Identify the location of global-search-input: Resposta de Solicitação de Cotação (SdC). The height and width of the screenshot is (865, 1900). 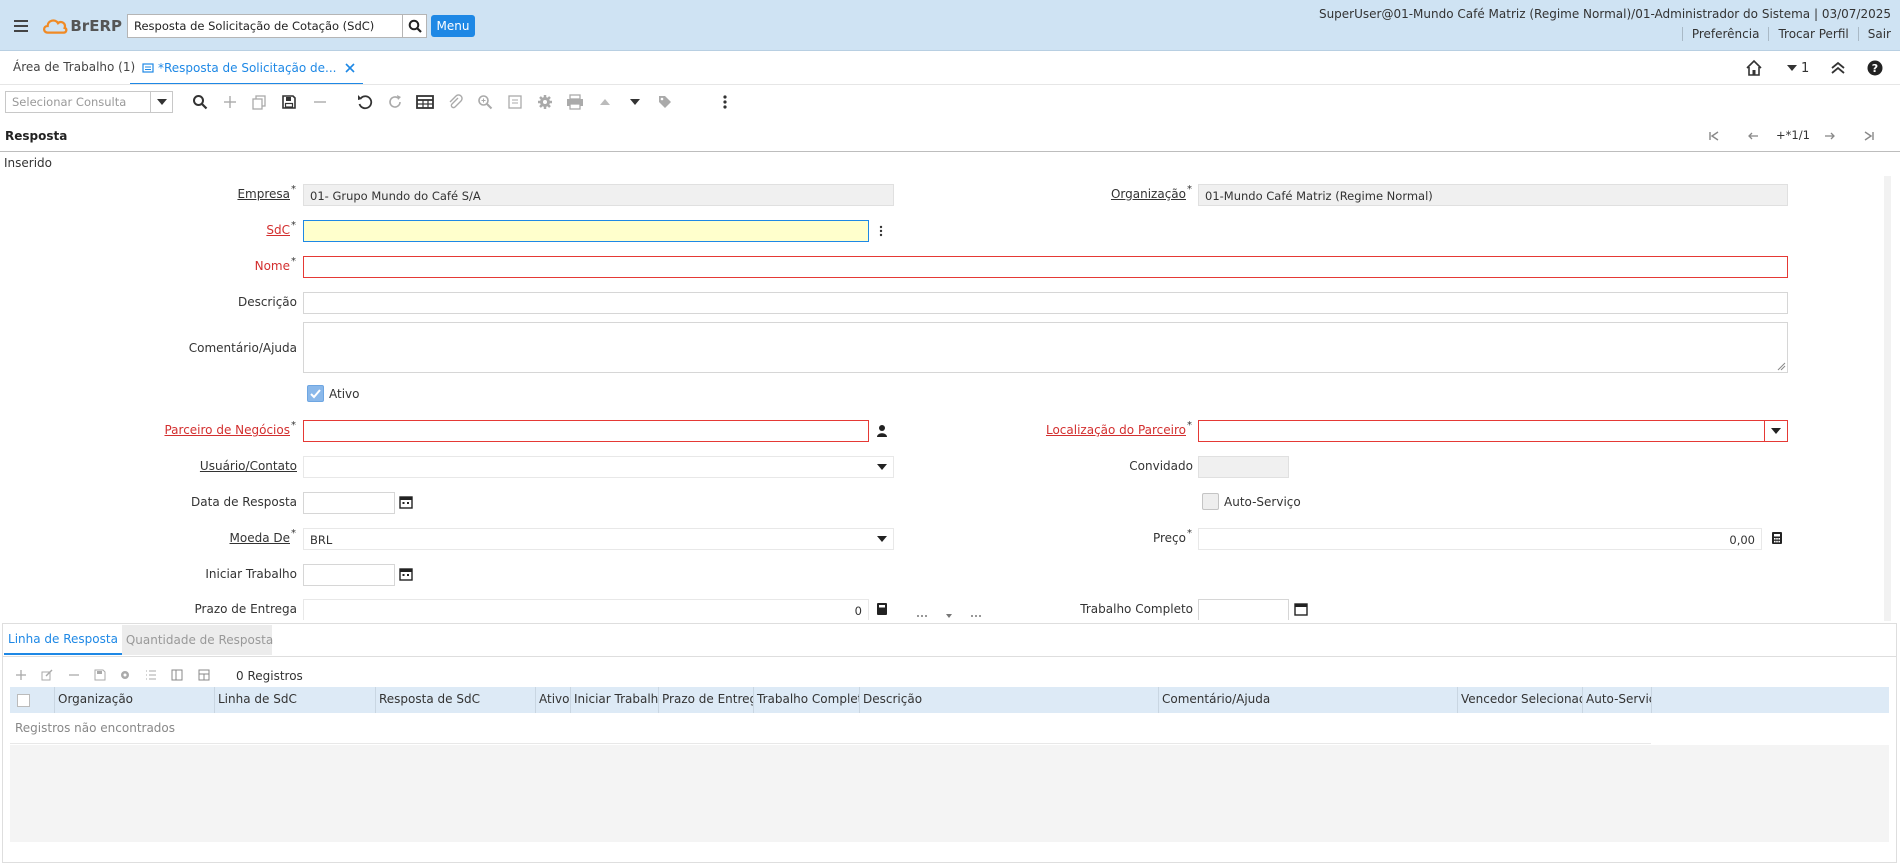
(265, 26).